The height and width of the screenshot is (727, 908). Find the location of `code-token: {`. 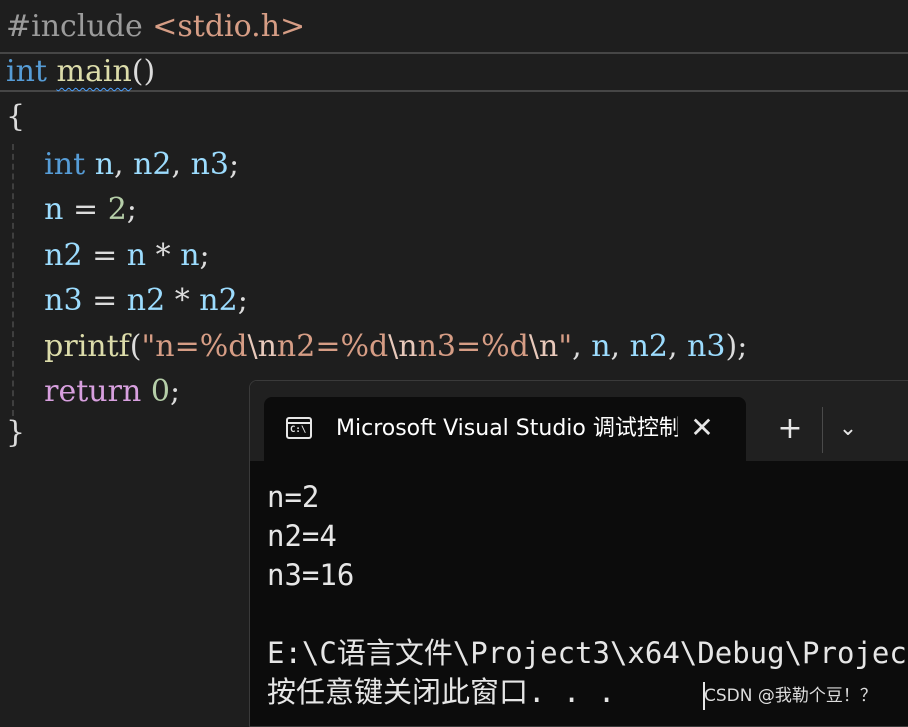

code-token: { is located at coordinates (16, 116).